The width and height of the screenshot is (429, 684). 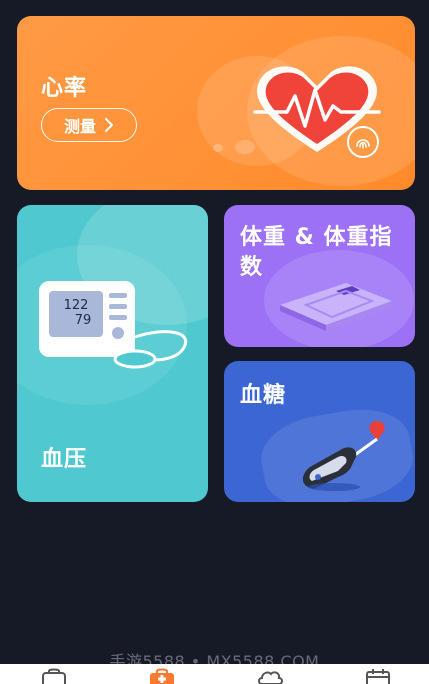 I want to click on blood-pressure-monitor-icon: 122 79, so click(x=113, y=325).